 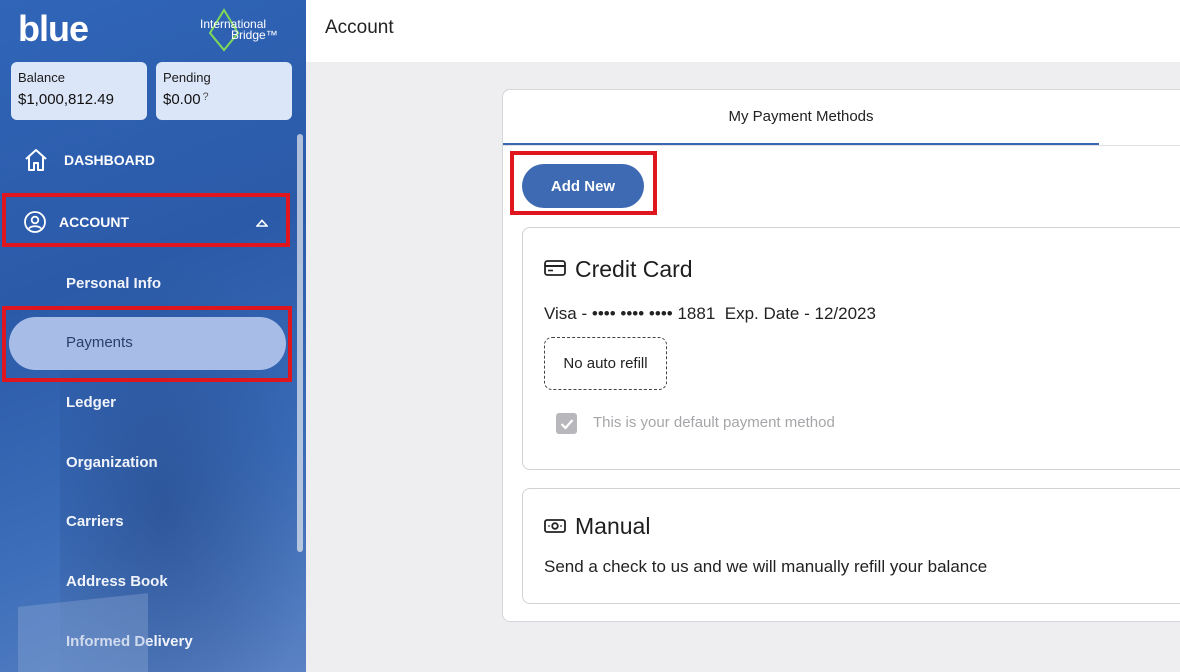 I want to click on default-payment-label: This is your default payment method, so click(x=714, y=422).